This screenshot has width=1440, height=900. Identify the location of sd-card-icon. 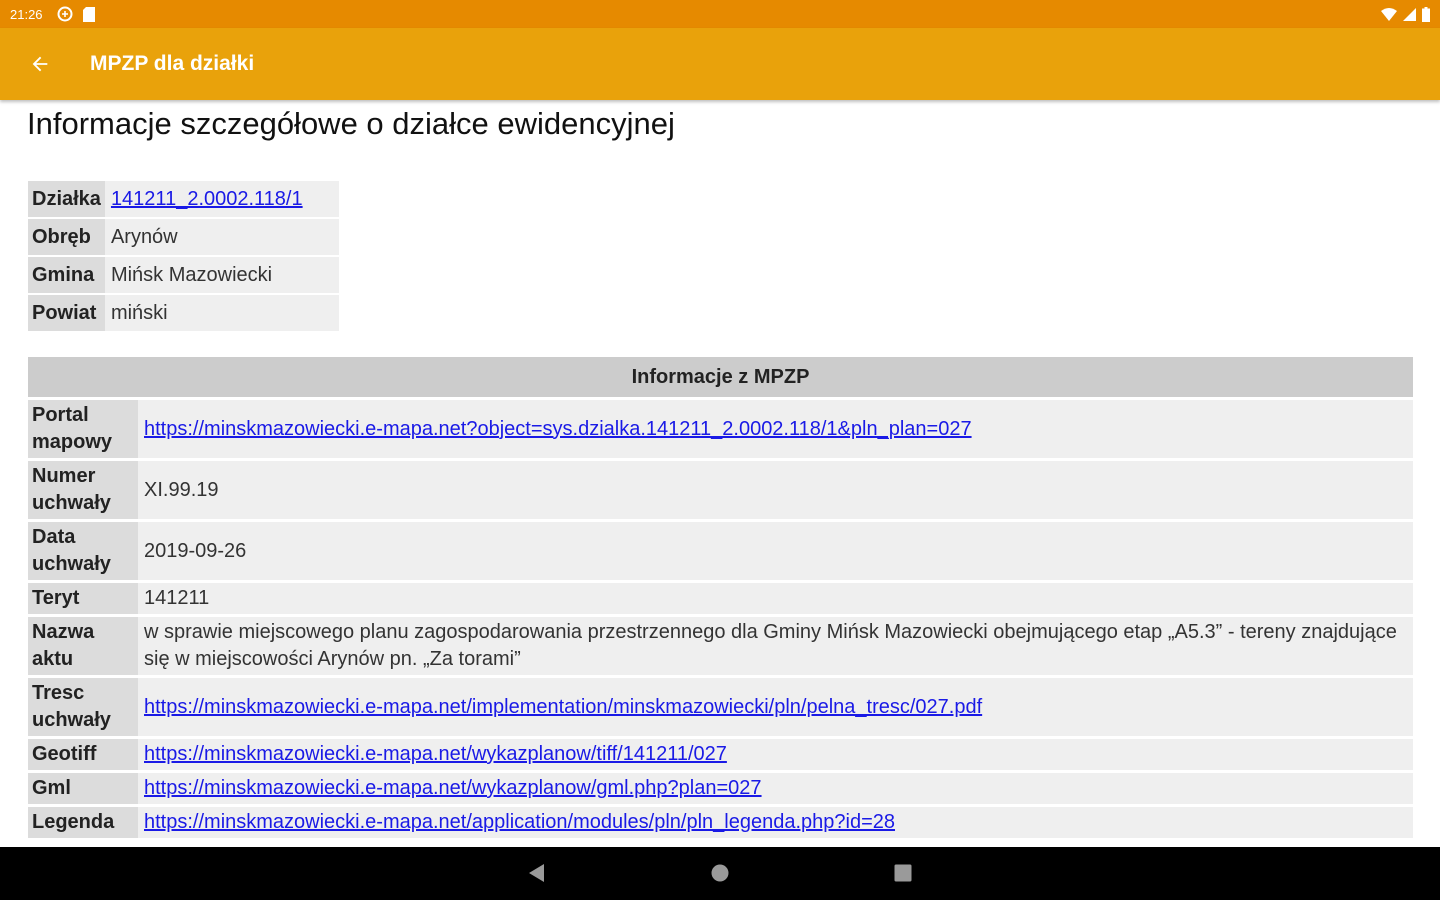
(88, 14).